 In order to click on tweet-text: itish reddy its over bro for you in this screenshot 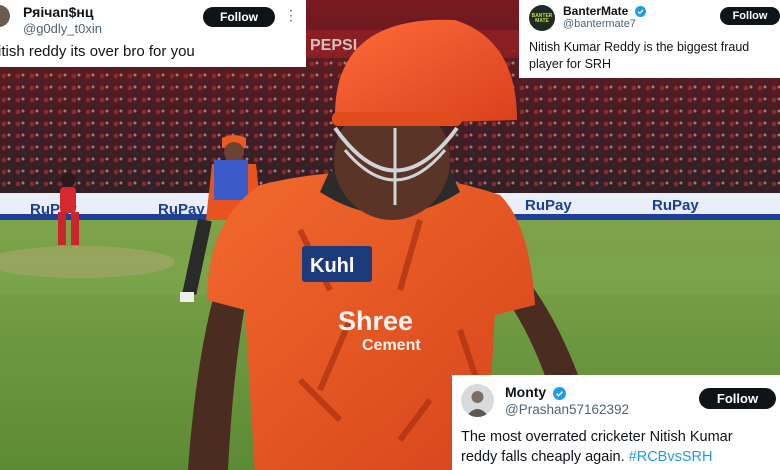, I will do `click(97, 51)`.